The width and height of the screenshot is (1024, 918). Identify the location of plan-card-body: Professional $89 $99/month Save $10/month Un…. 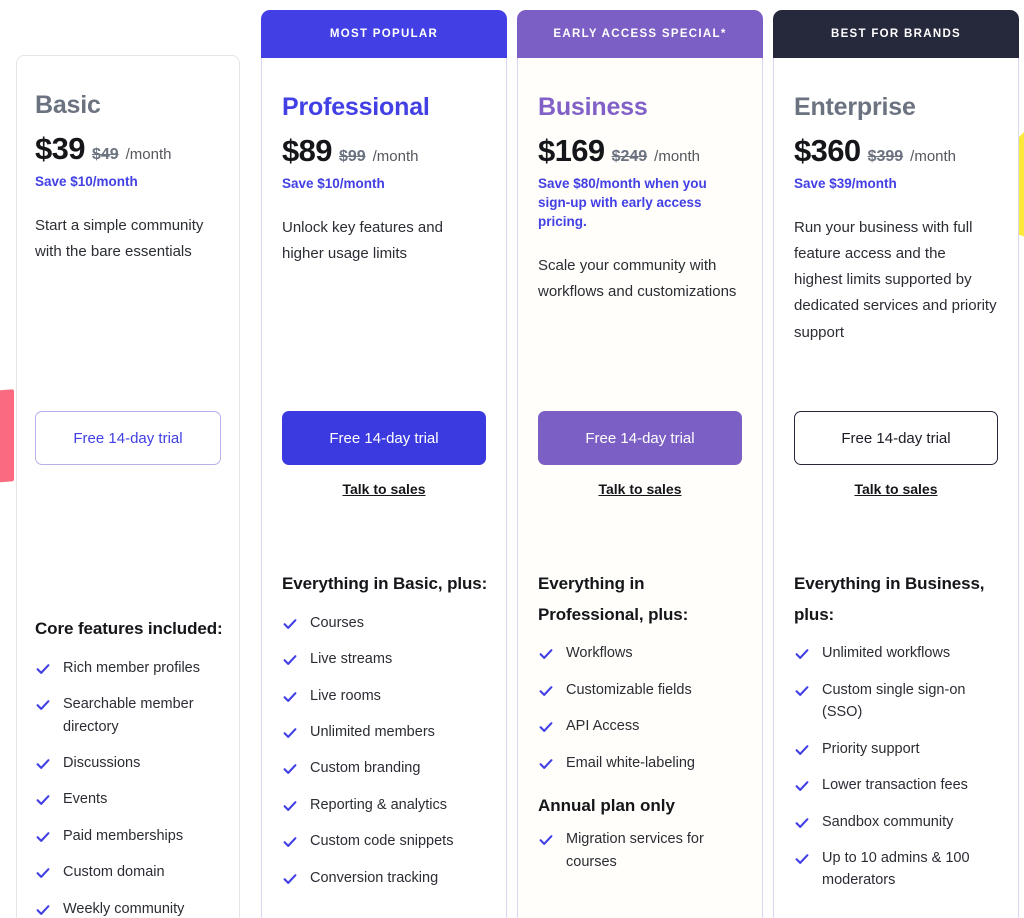
(384, 180).